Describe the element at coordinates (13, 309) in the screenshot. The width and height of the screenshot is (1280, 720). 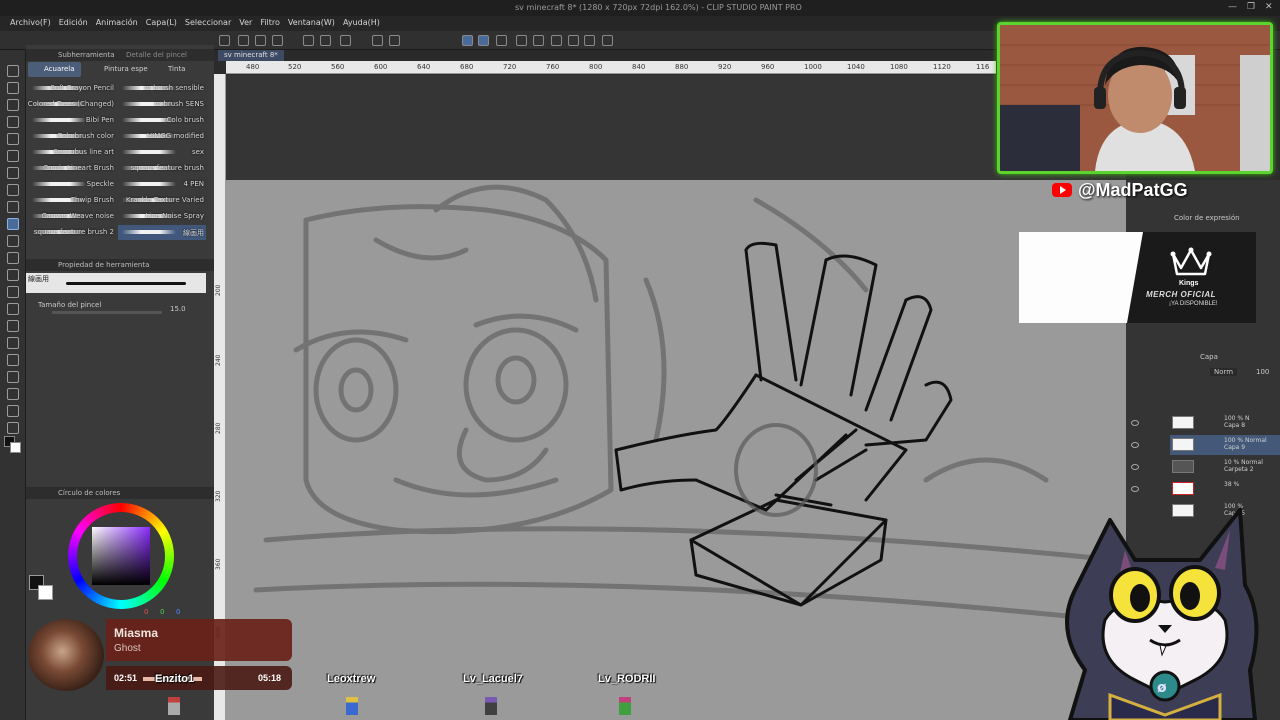
I see `fill-tool-icon` at that location.